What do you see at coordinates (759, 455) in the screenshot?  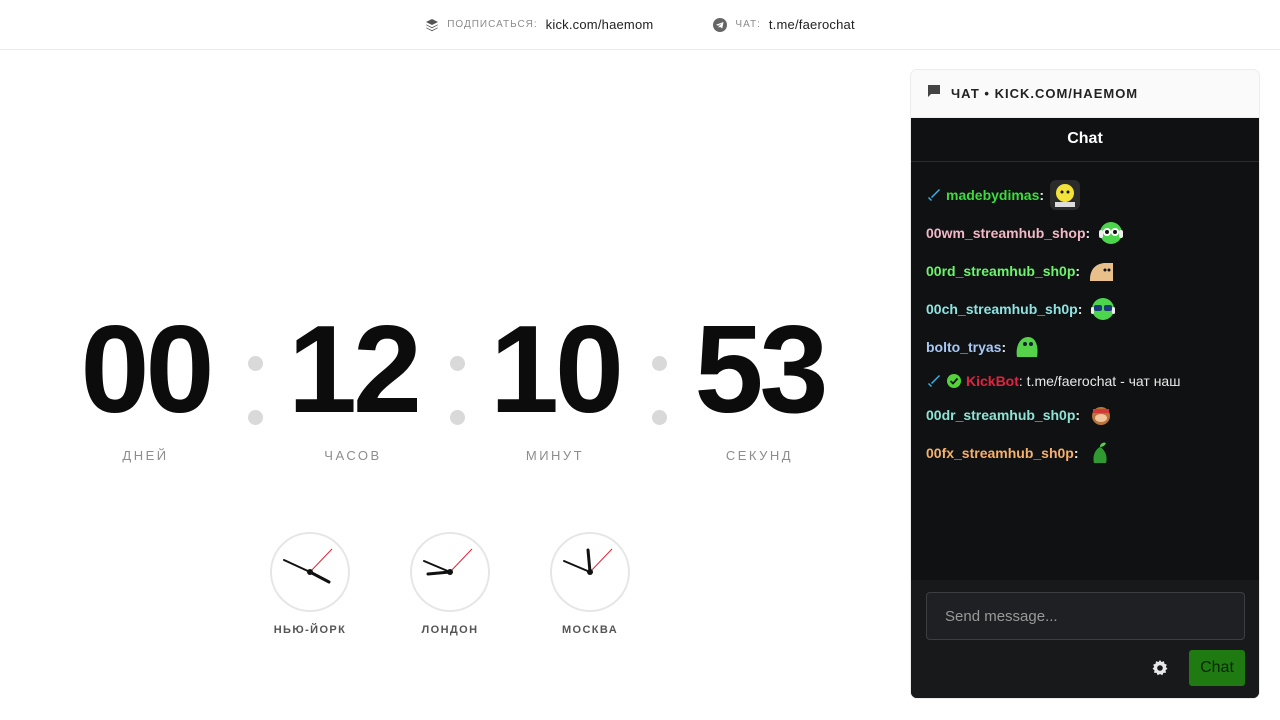 I see `seconds-label: СЕКУНД` at bounding box center [759, 455].